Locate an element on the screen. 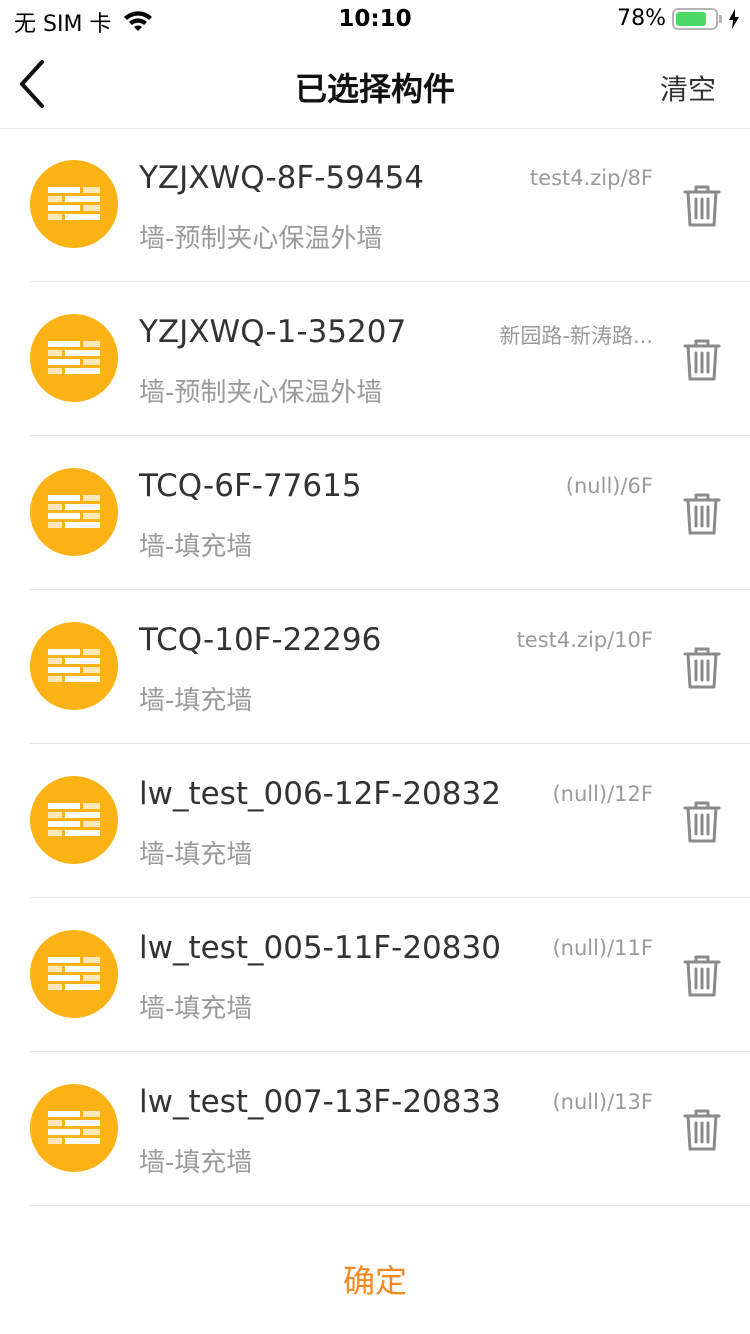  list-item: lw_test_005-11F-20830 (null)/11F 墙-填充墙 is located at coordinates (375, 975).